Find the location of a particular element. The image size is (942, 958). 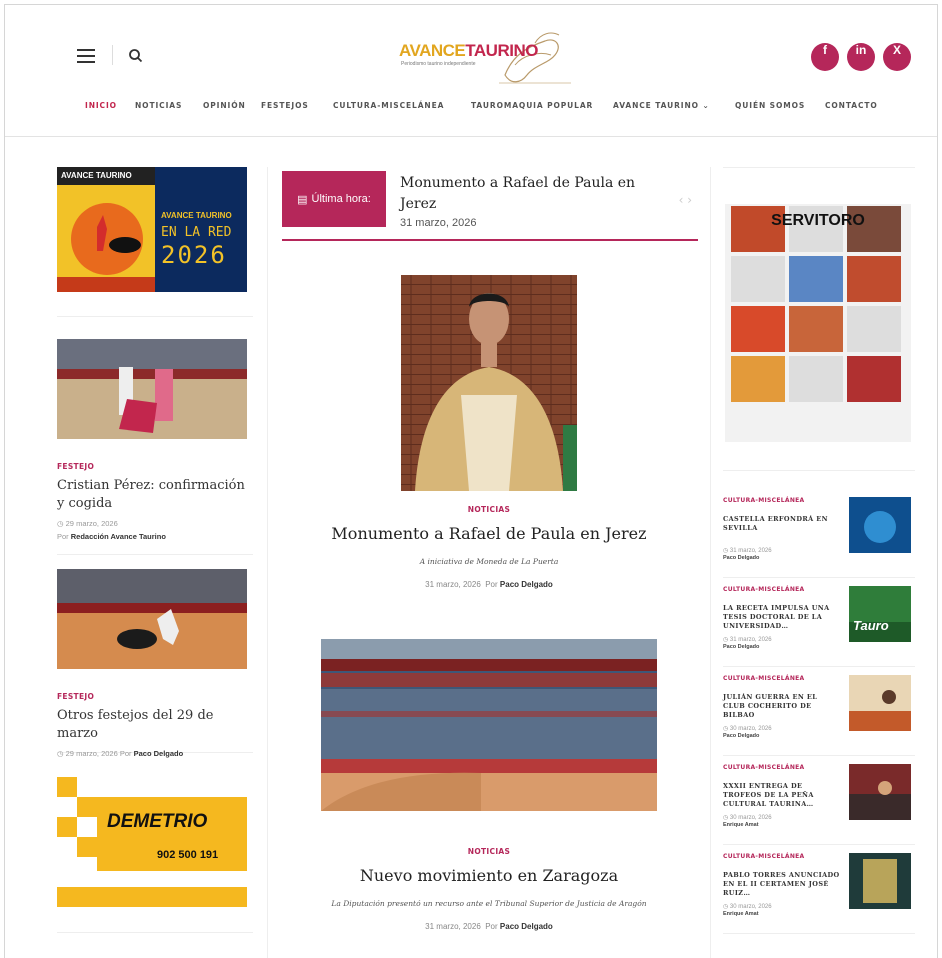

ticker-date: 31 marzo, 2026 is located at coordinates (438, 223).